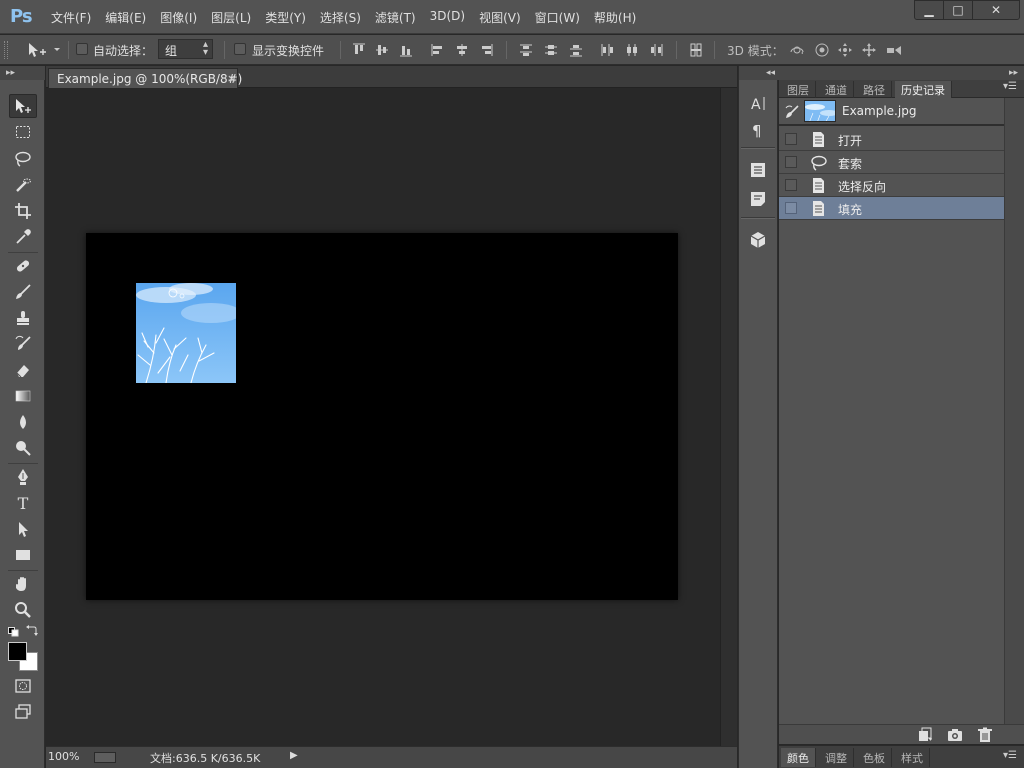  Describe the element at coordinates (17, 651) in the screenshot. I see `foreground-color-swatch` at that location.